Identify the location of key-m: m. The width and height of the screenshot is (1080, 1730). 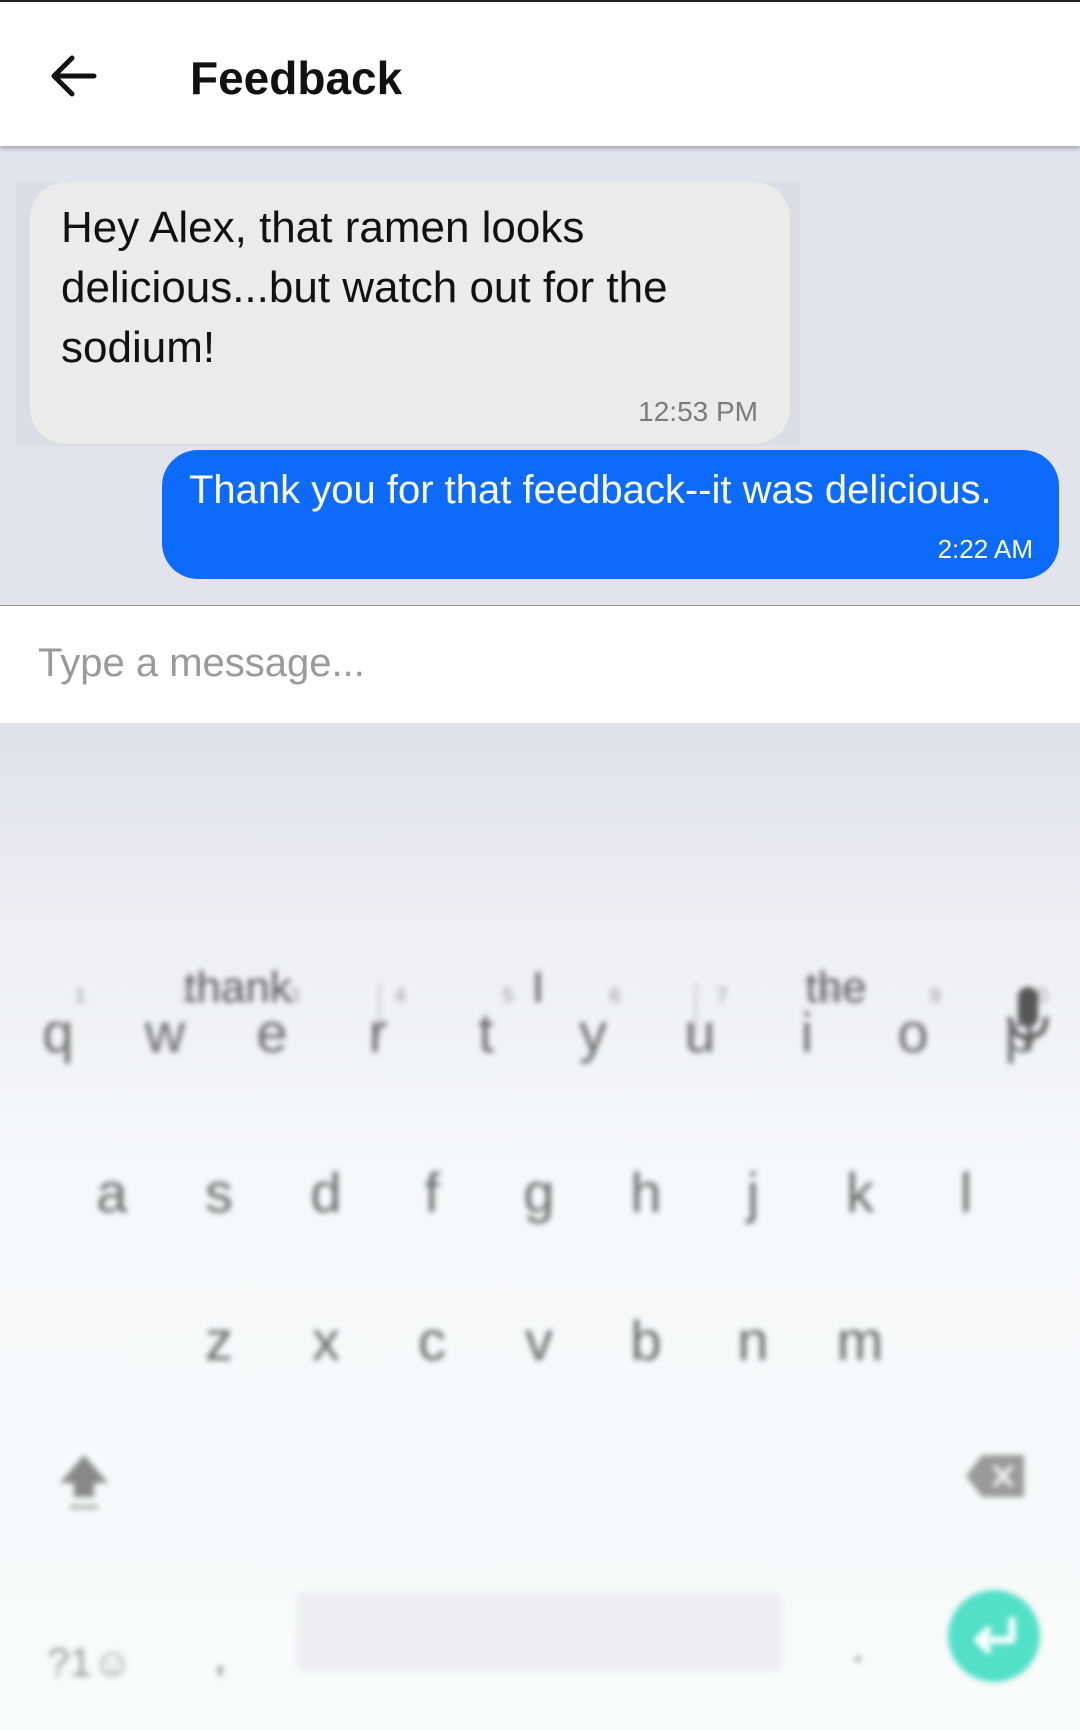
(860, 1341).